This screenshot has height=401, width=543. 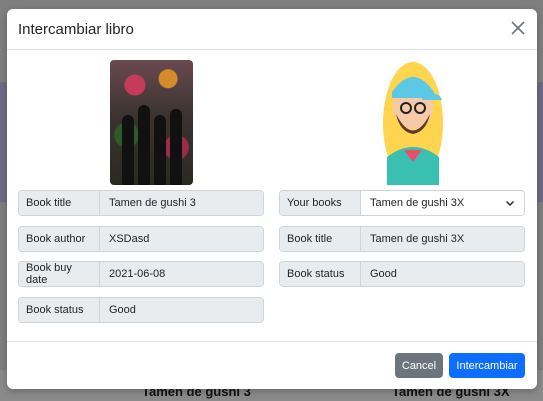 I want to click on field-value: XSDasd, so click(x=181, y=239).